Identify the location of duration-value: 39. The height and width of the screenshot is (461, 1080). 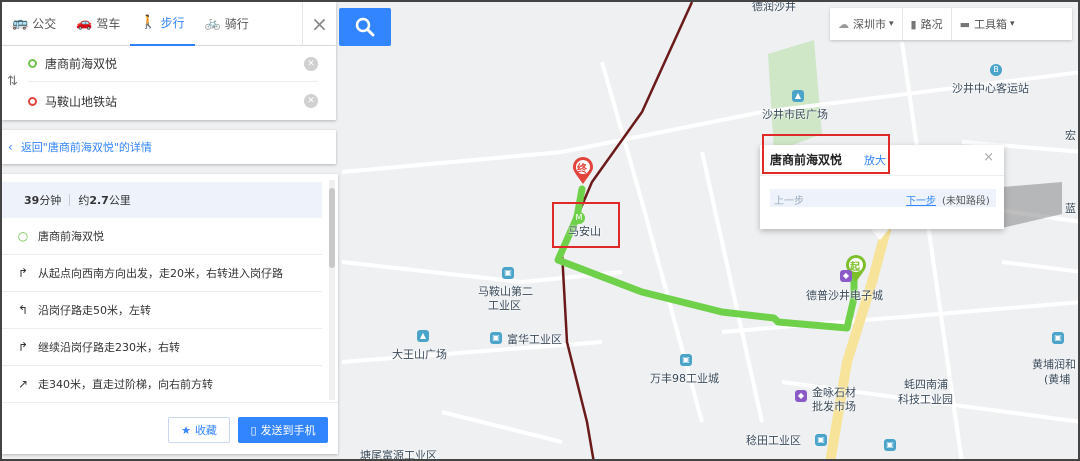
(32, 200).